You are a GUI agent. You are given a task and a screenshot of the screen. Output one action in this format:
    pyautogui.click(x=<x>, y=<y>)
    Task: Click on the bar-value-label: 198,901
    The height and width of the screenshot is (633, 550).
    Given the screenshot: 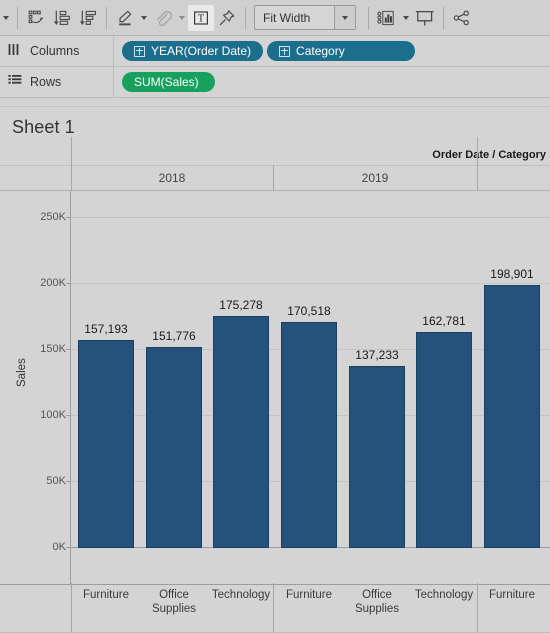 What is the action you would take?
    pyautogui.click(x=512, y=274)
    